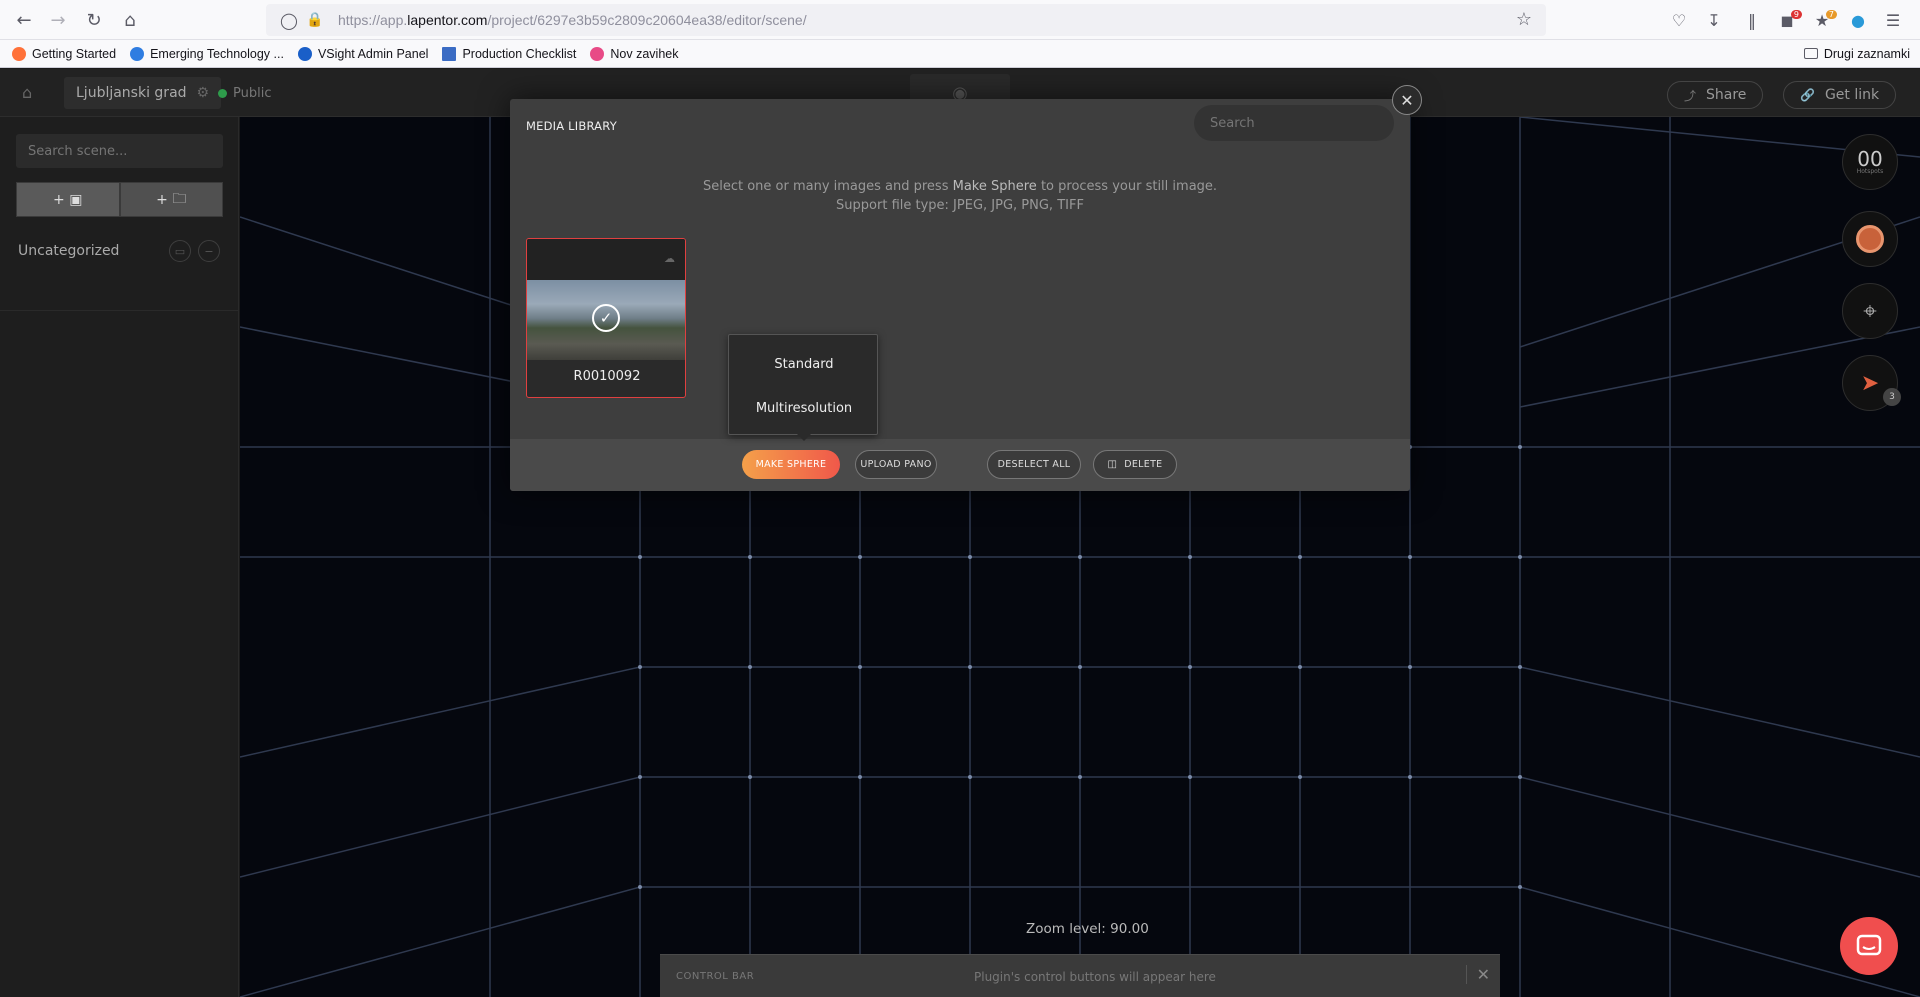  Describe the element at coordinates (119, 151) in the screenshot. I see `scene-search-input` at that location.